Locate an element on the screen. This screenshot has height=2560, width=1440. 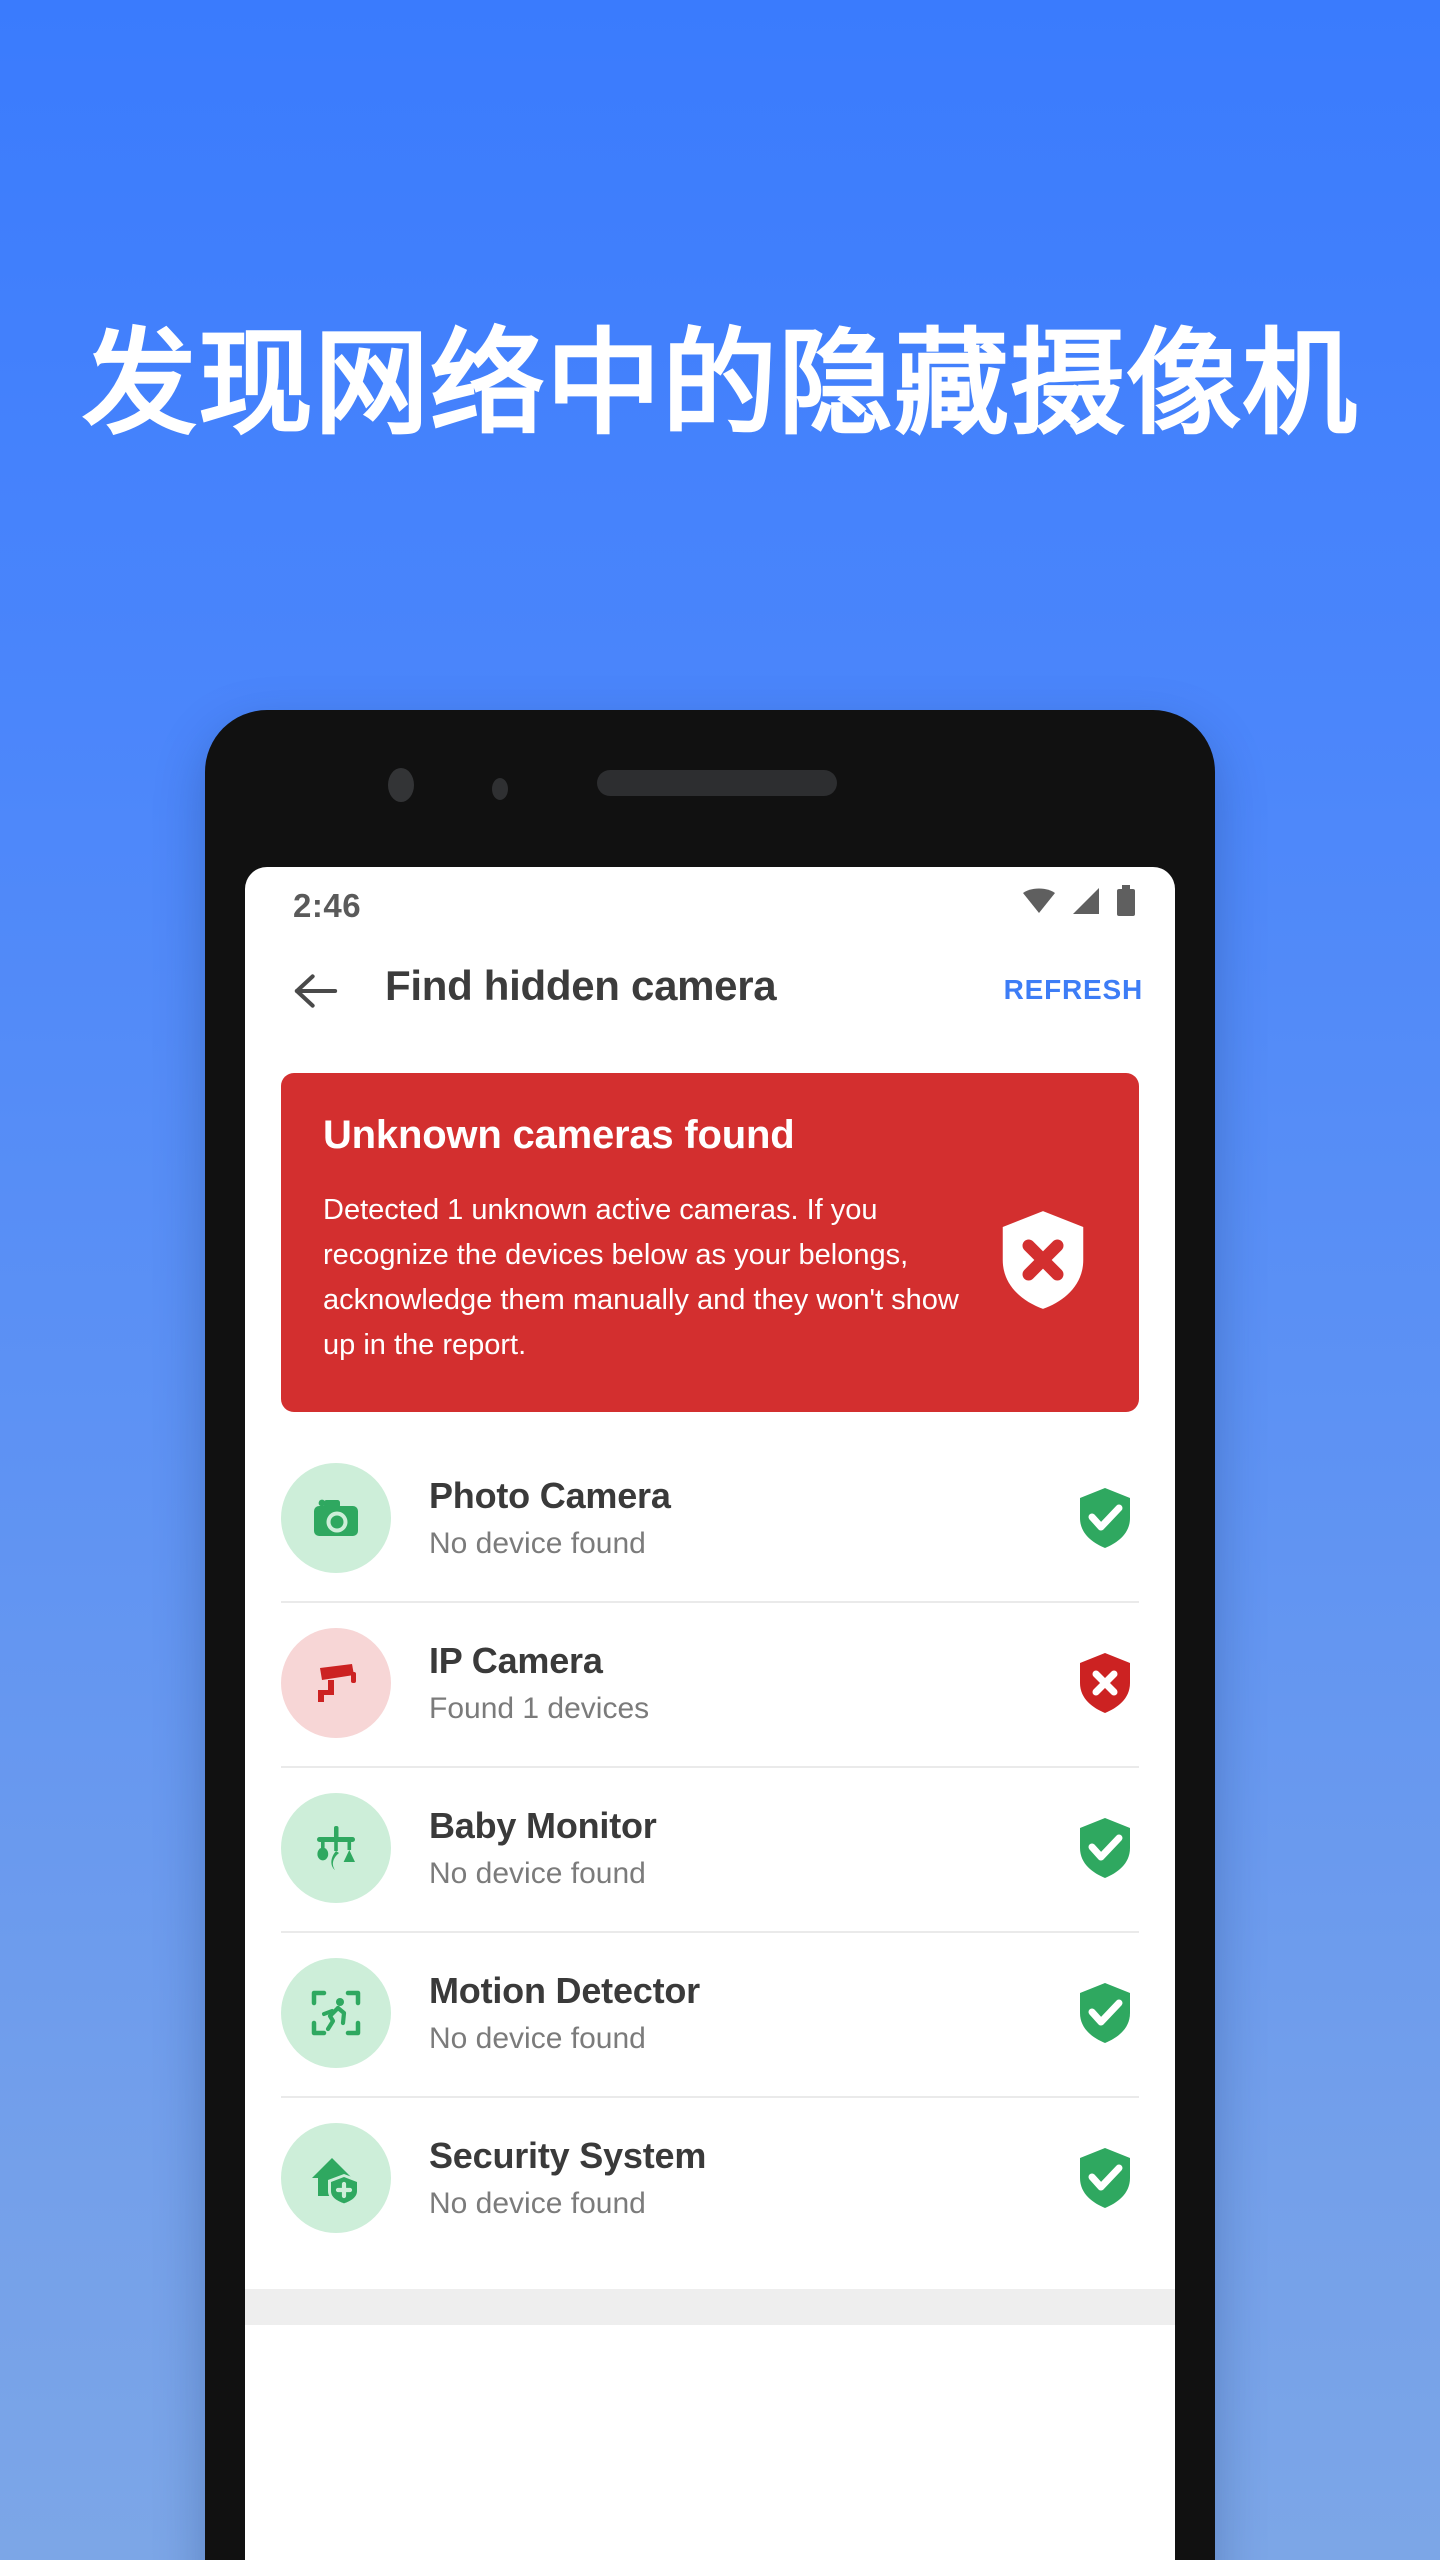
device-text: Motion Detector No device found is located at coordinates (753, 2013).